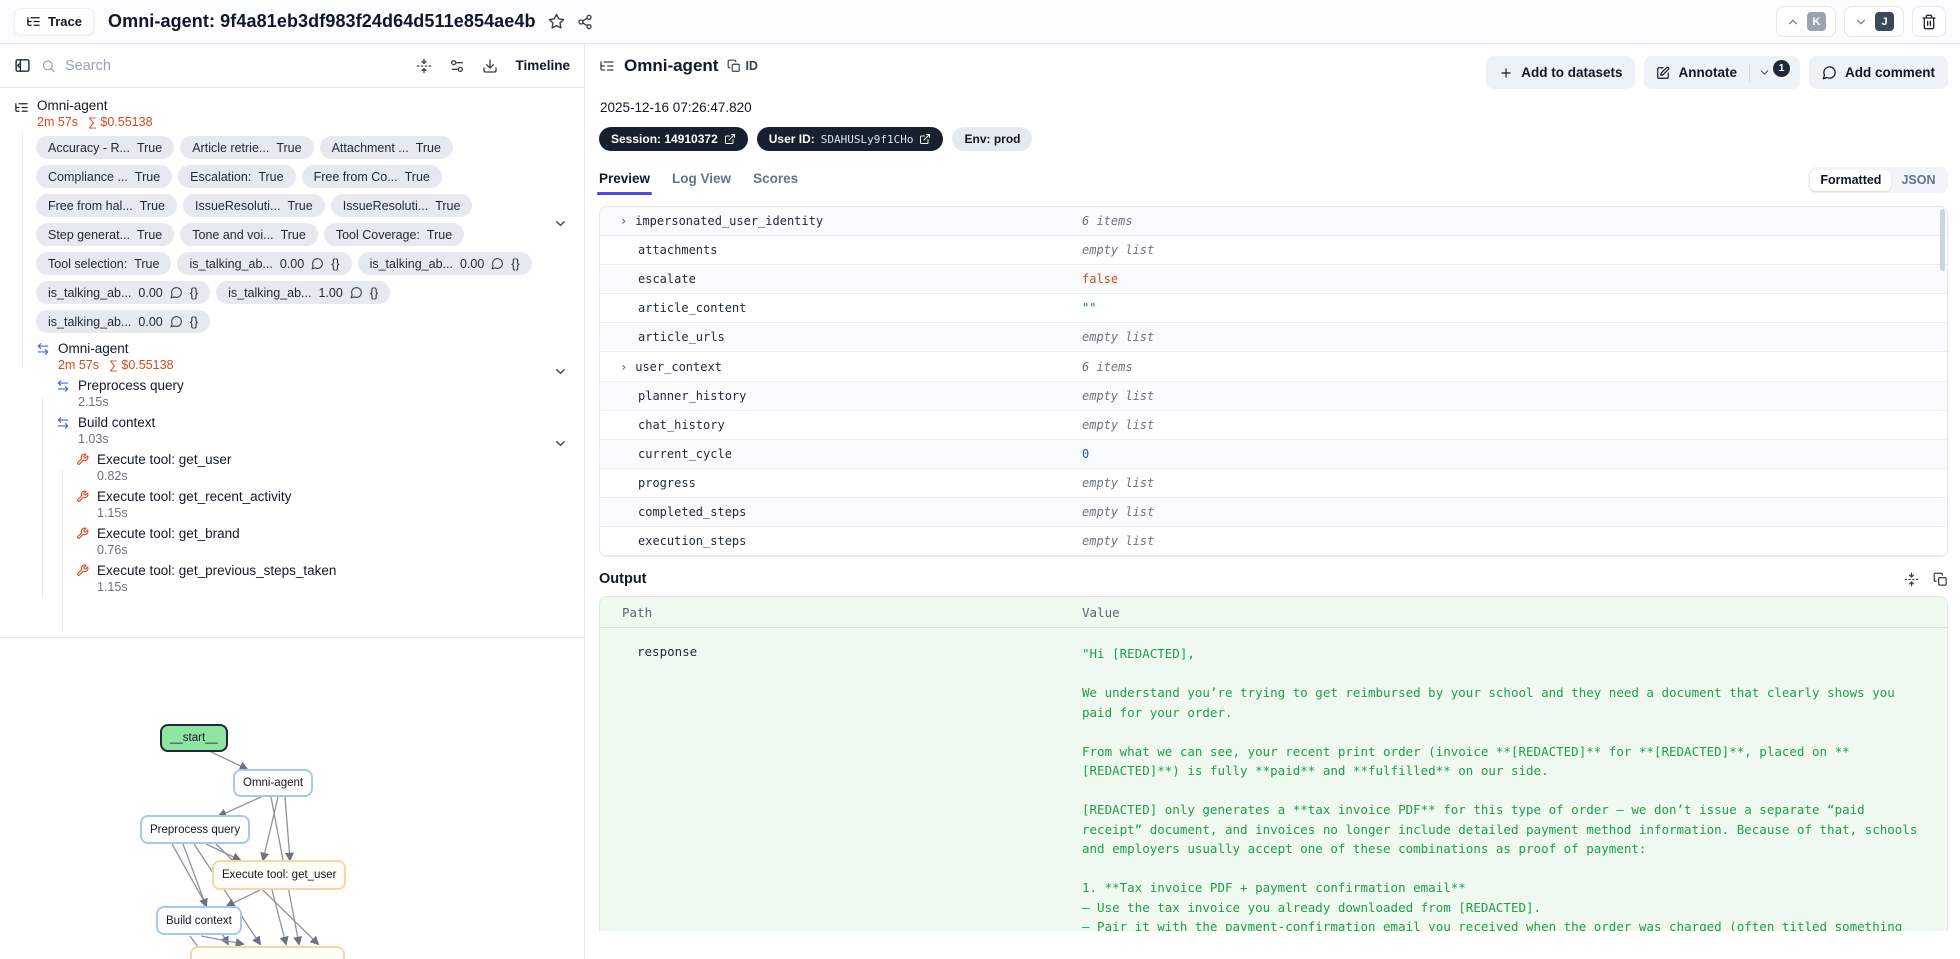 The image size is (1960, 959). What do you see at coordinates (623, 579) in the screenshot?
I see `output-section-title: Output` at bounding box center [623, 579].